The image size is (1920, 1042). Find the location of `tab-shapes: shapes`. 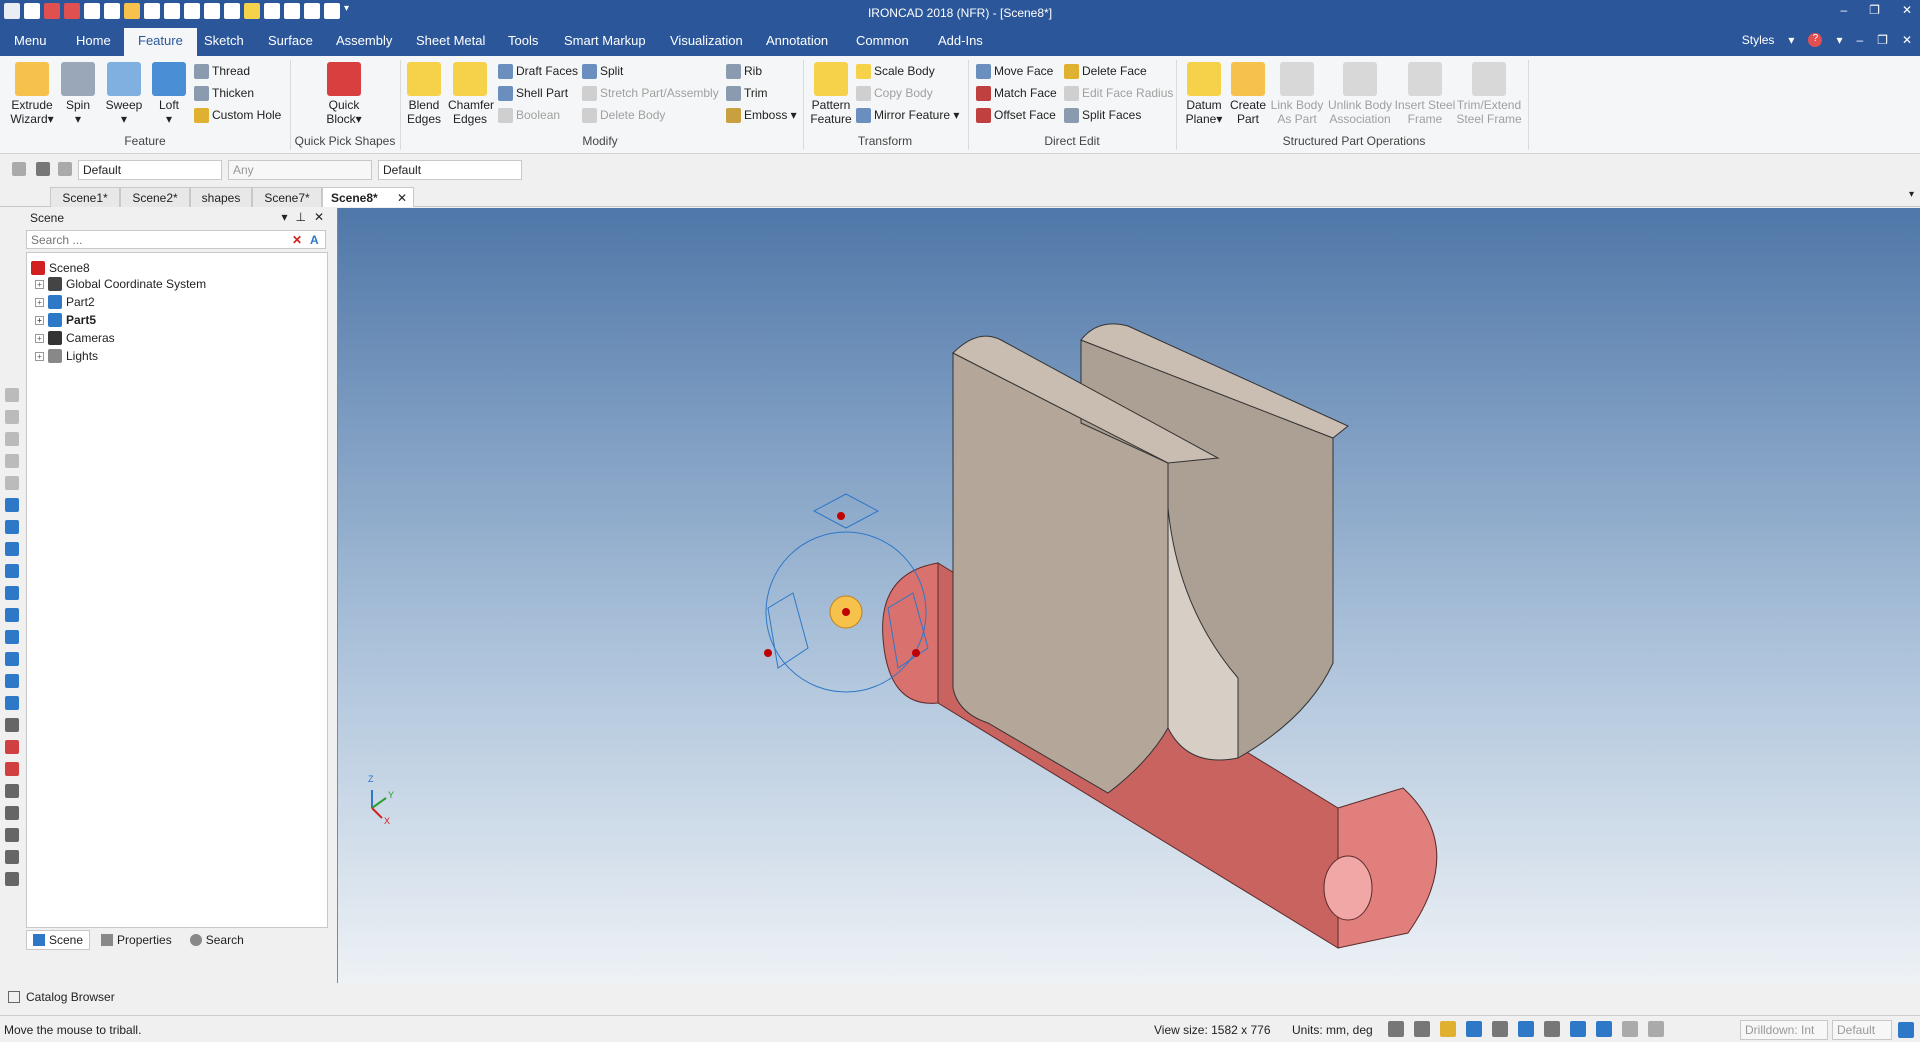

tab-shapes: shapes is located at coordinates (221, 197).